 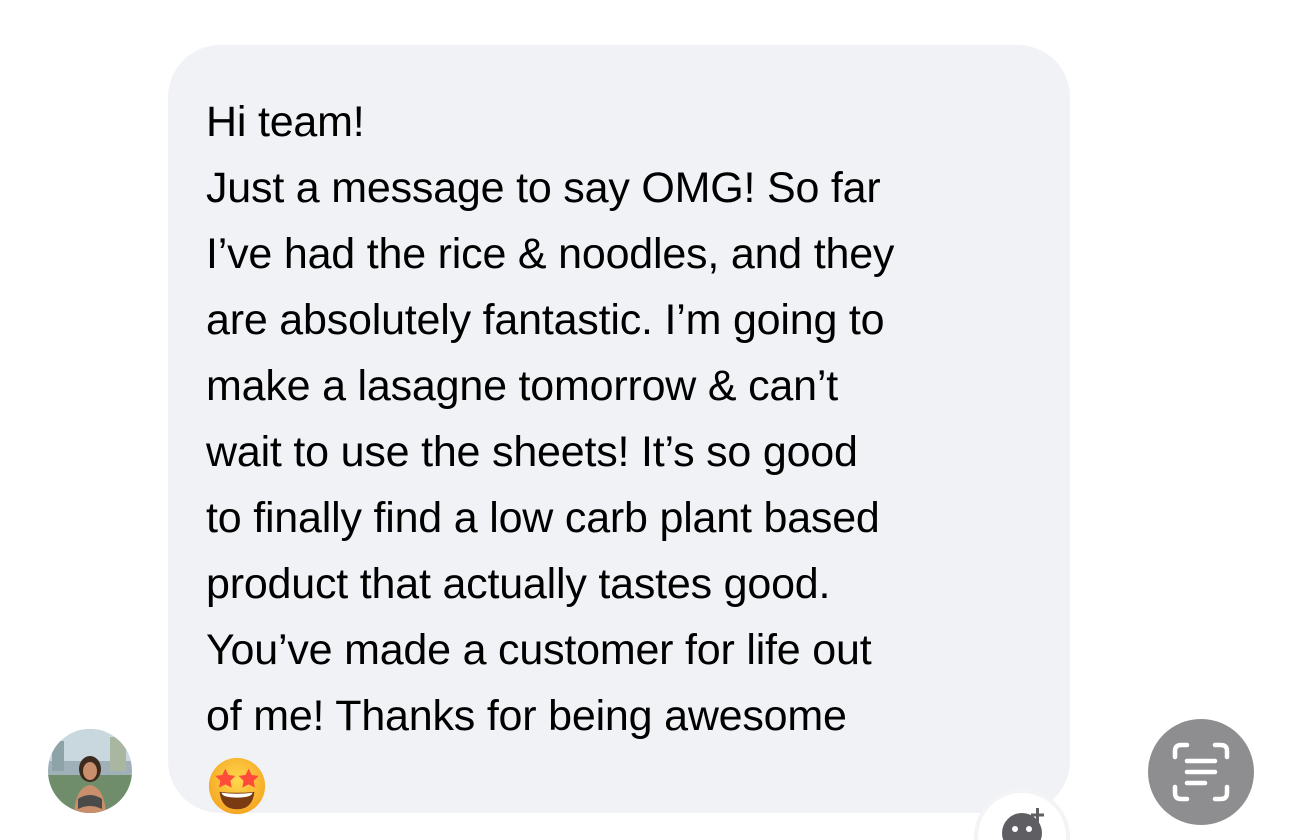 I want to click on message-line-4: are absolutely fantastic. I’m going to, so click(x=545, y=320).